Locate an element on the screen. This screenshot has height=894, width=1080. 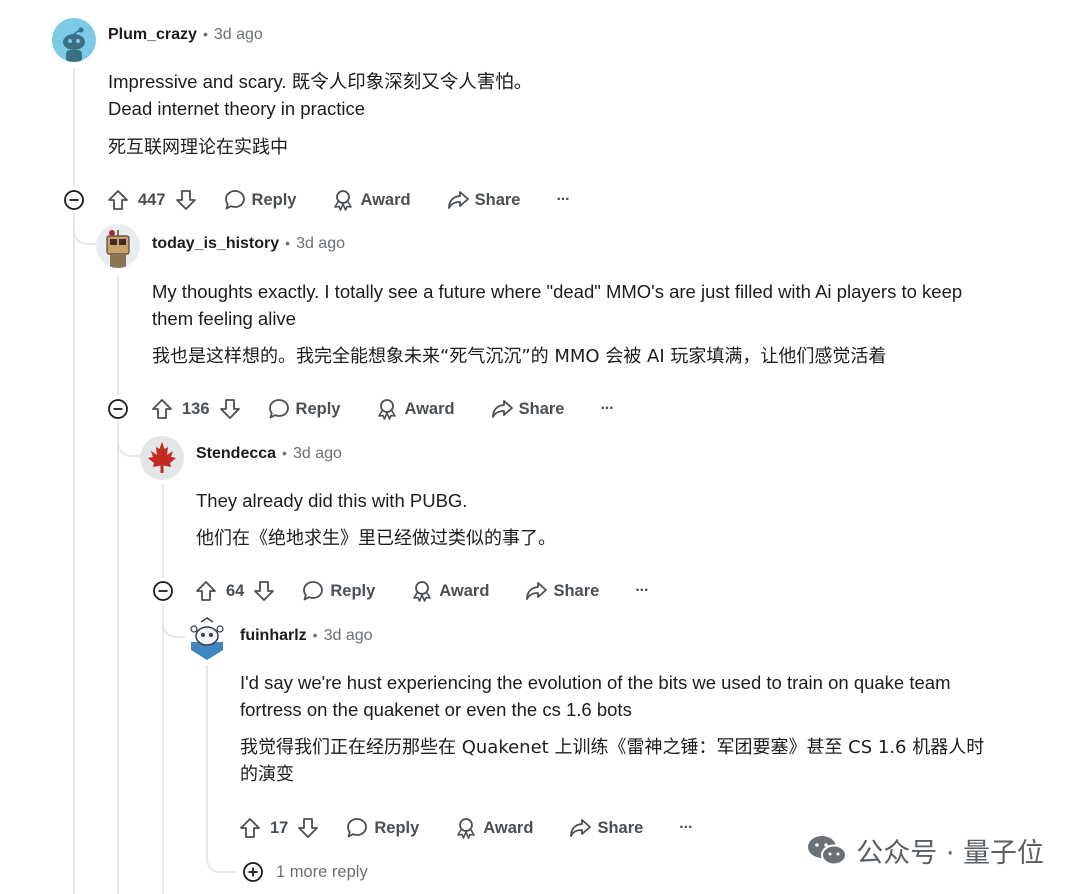
comment-actions: 17 Reply Award Share ··· is located at coordinates (465, 828).